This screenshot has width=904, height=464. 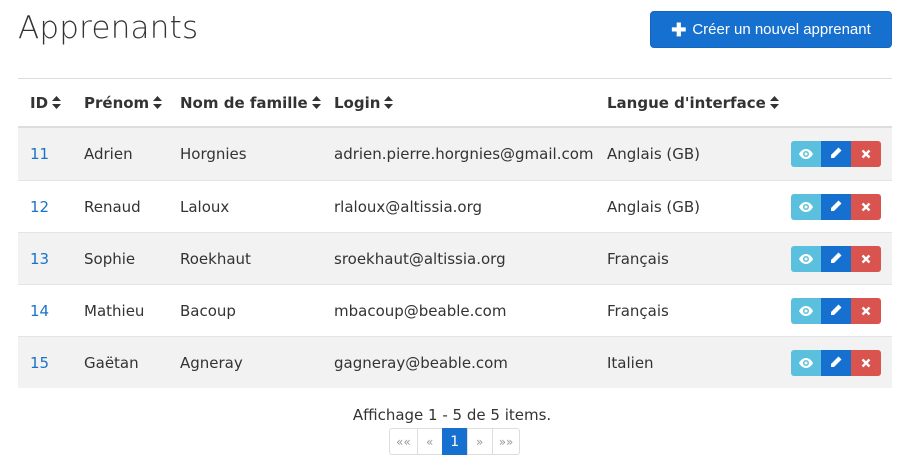 I want to click on column-header-language: Langue d'interface, so click(x=693, y=103).